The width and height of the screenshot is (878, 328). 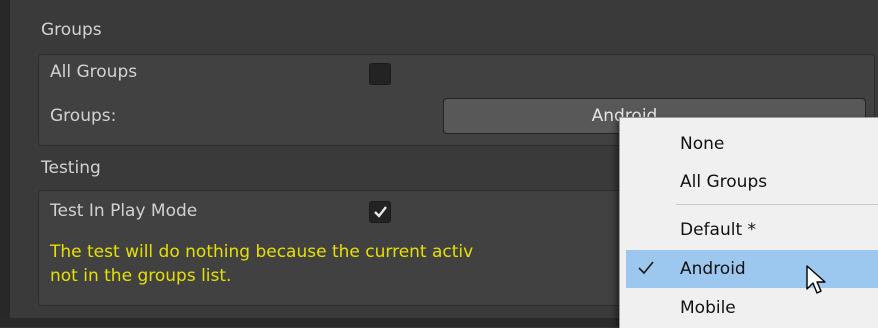 What do you see at coordinates (71, 168) in the screenshot?
I see `testing-section-title: Testing` at bounding box center [71, 168].